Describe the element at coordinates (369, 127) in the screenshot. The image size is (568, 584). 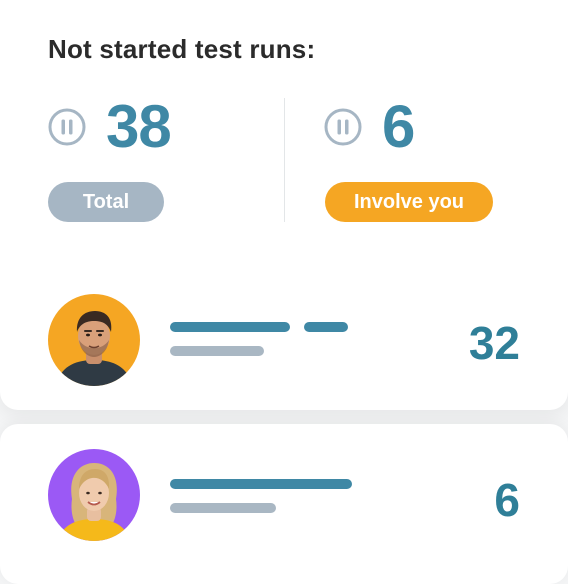
I see `involve-you-stat: 6` at that location.